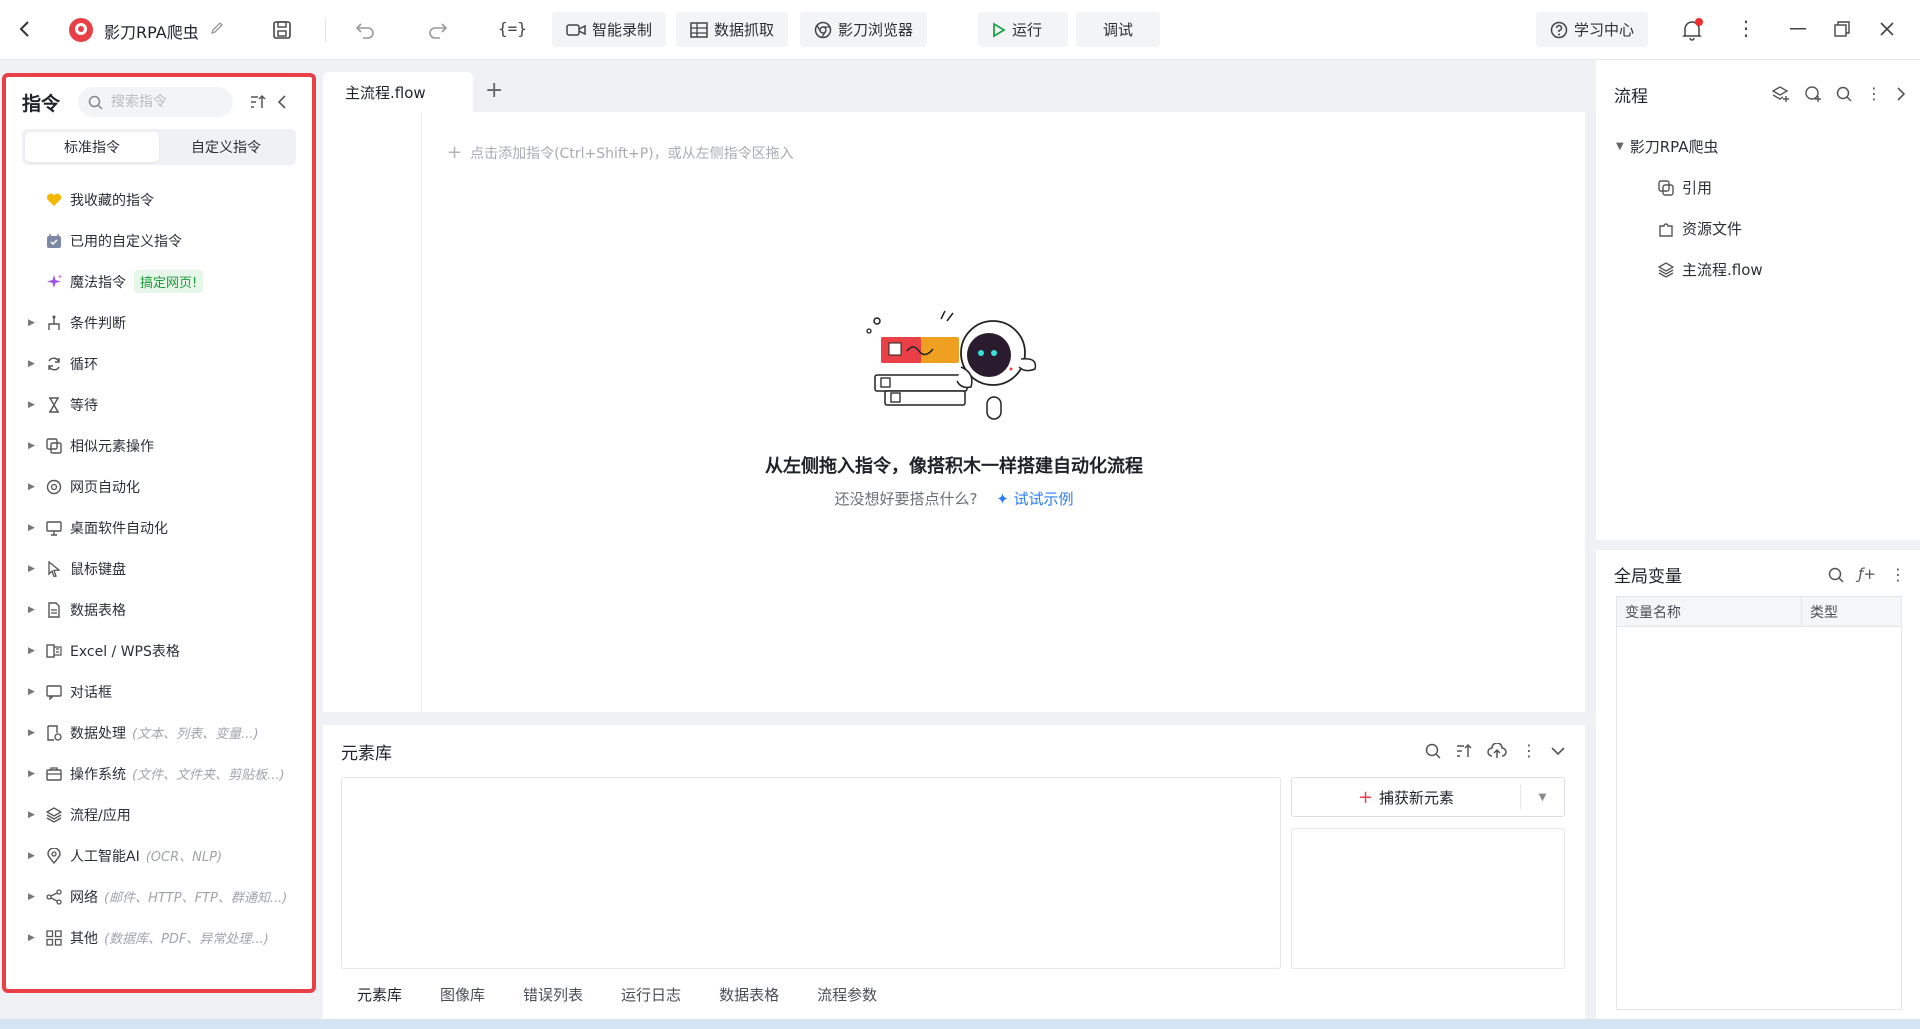 Image resolution: width=1920 pixels, height=1029 pixels. Describe the element at coordinates (811, 873) in the screenshot. I see `element-list-area` at that location.